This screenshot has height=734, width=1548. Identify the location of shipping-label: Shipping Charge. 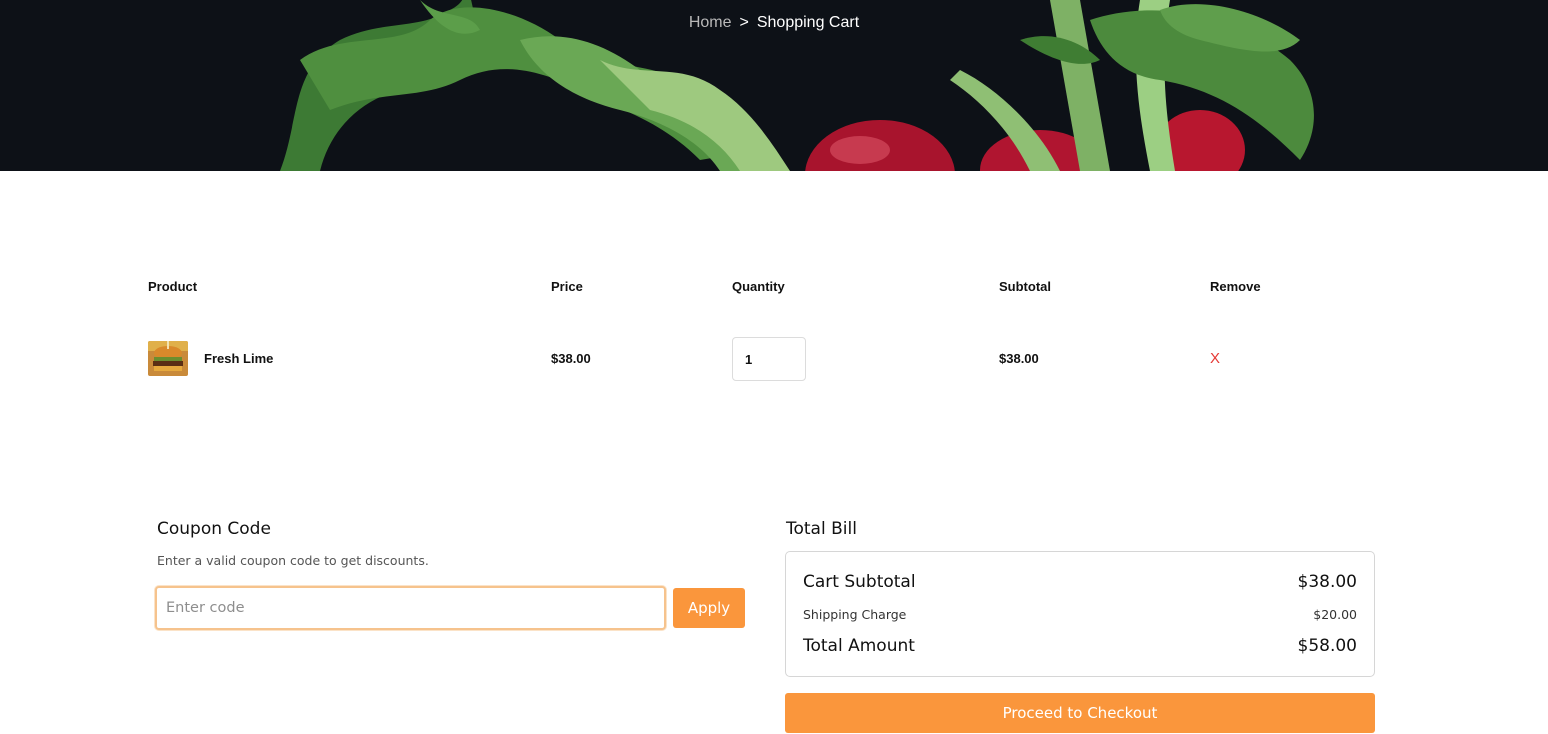
(855, 614).